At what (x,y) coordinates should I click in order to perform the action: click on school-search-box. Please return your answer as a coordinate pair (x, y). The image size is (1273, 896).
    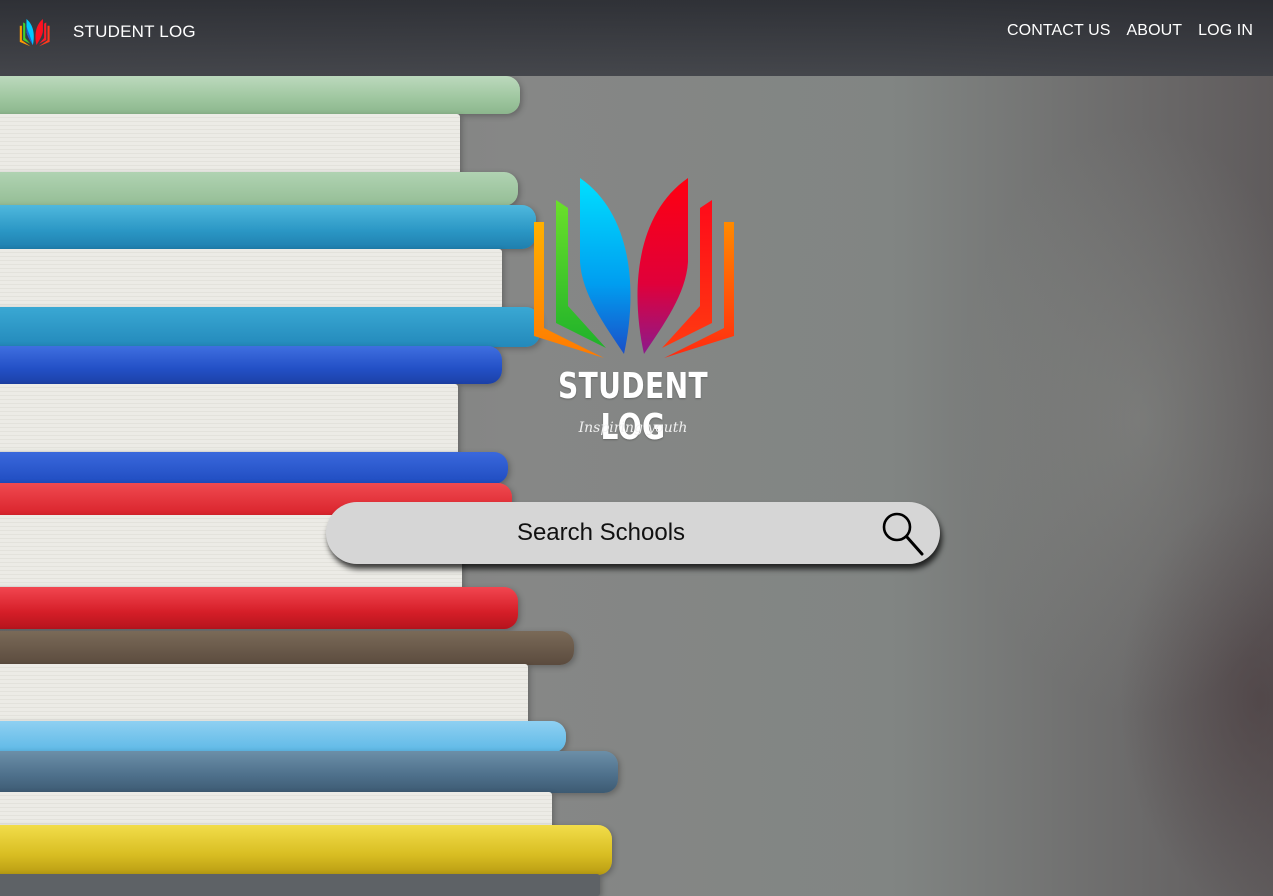
    Looking at the image, I should click on (633, 533).